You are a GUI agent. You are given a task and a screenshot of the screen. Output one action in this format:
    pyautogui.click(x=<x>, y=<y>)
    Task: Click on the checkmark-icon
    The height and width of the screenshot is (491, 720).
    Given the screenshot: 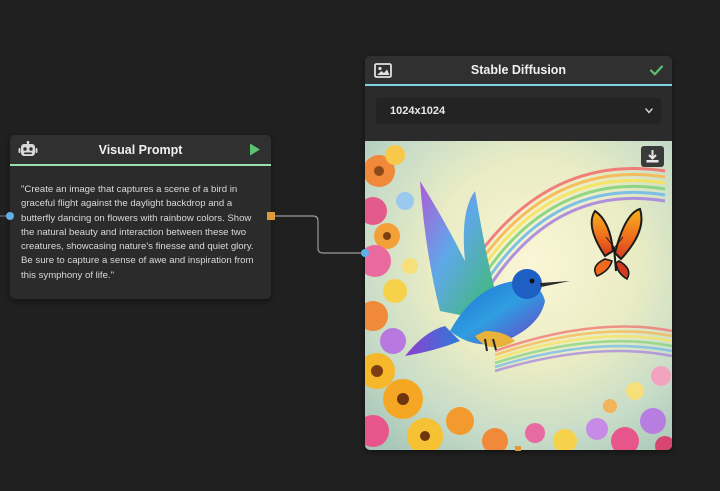 What is the action you would take?
    pyautogui.click(x=656, y=70)
    